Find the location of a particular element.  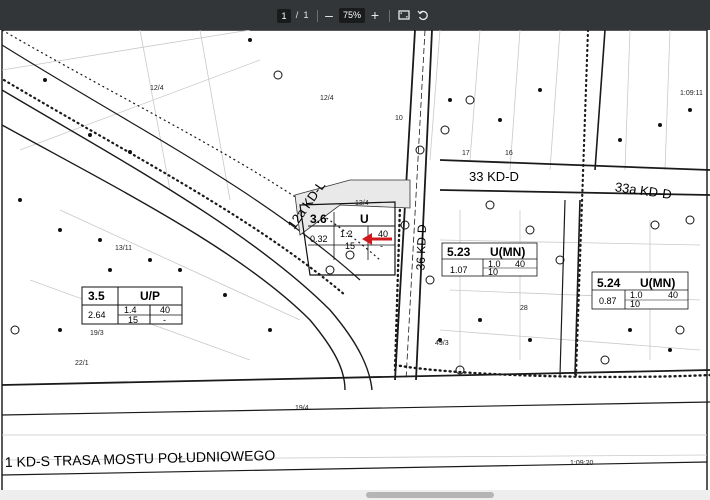

zoom-in-button: + is located at coordinates (375, 15).